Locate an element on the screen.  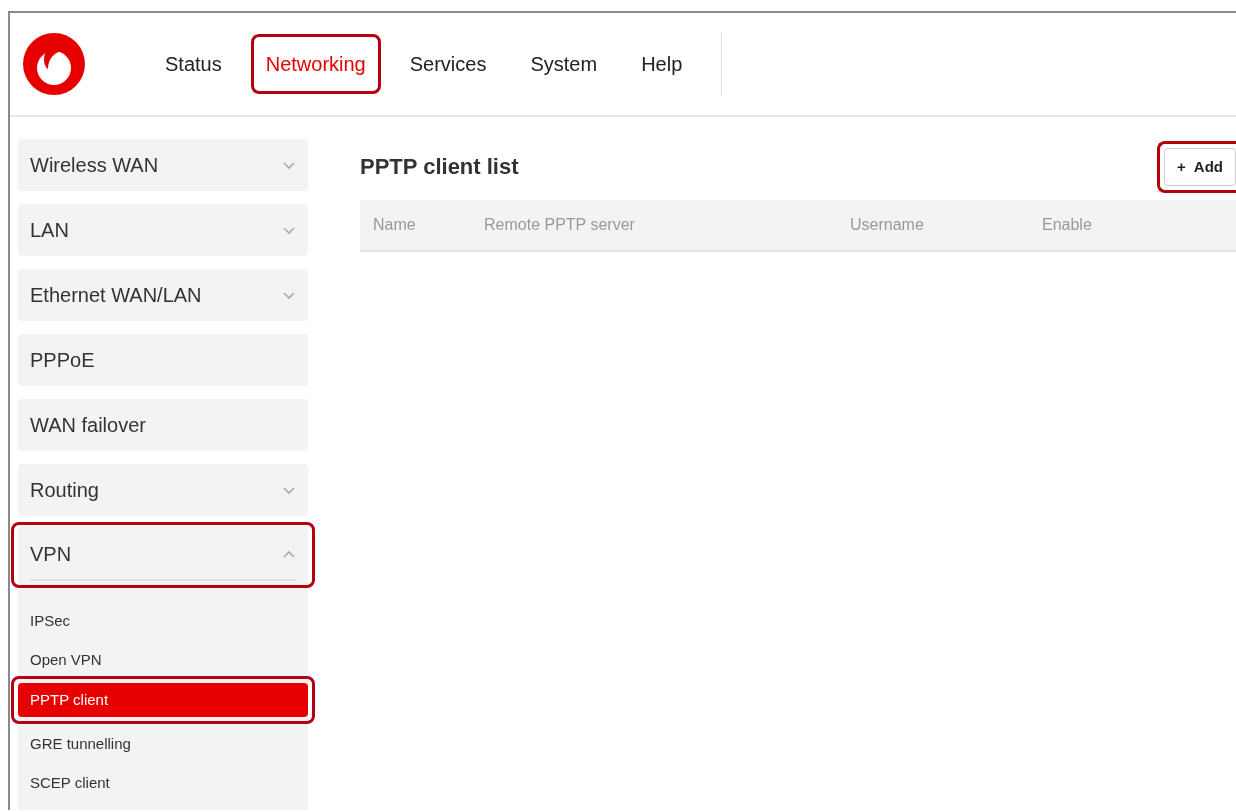
sidebar-item: Ethernet WAN/LAN is located at coordinates (163, 295).